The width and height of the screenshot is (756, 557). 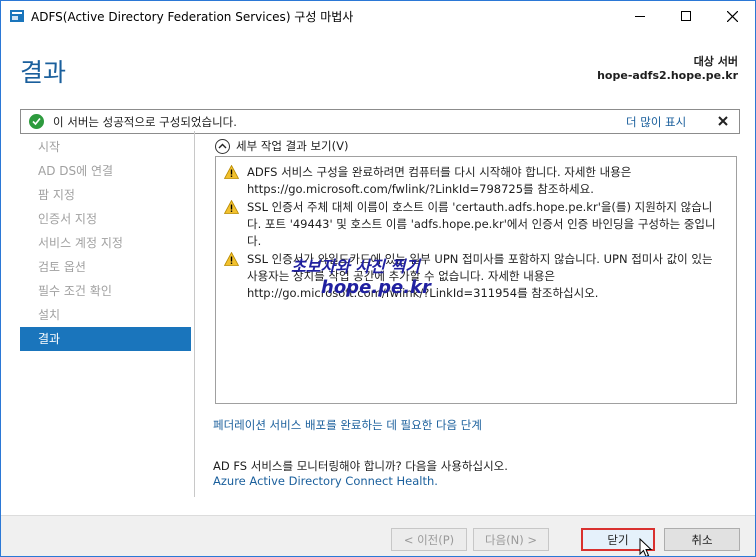 I want to click on nav-item-service-account: 서비스 계정 지정, so click(x=80, y=243).